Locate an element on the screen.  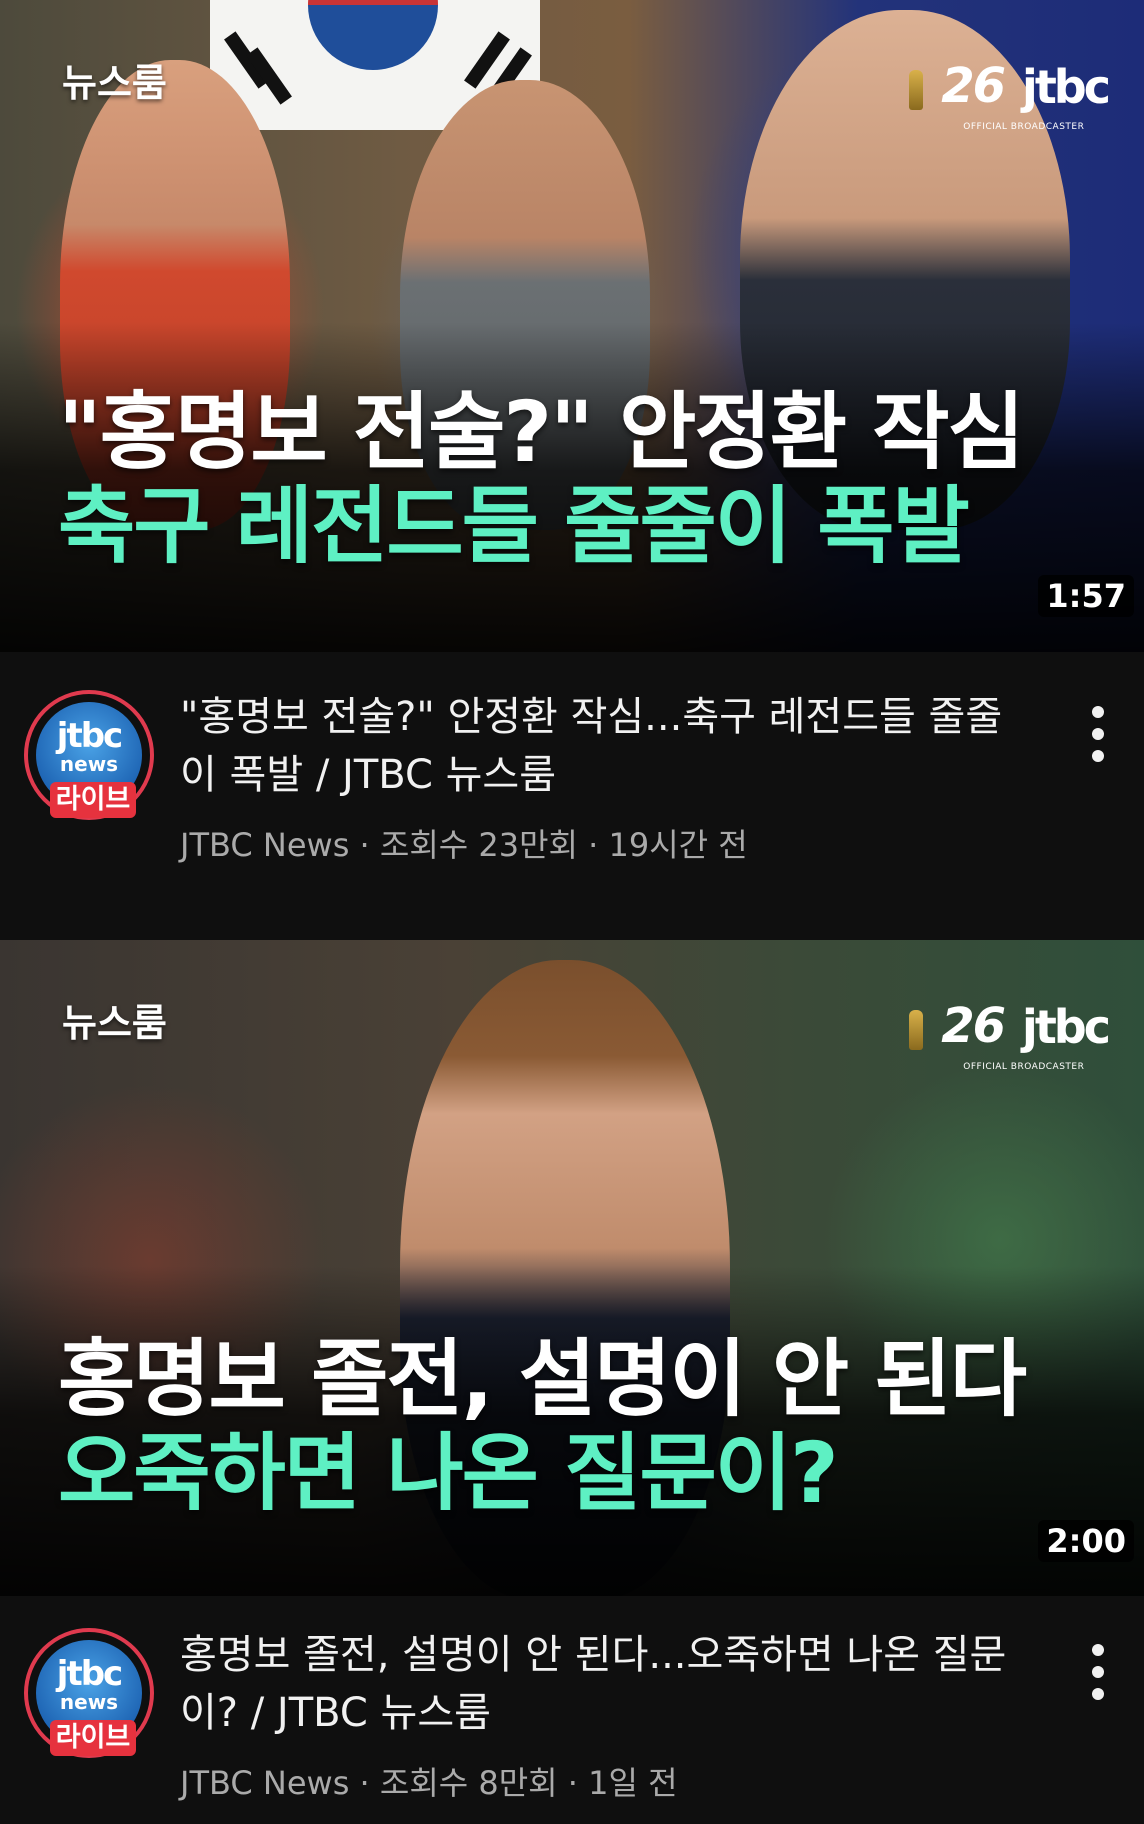
headline-line-2: 오죽하면 나온 질문이? is located at coordinates (448, 1473).